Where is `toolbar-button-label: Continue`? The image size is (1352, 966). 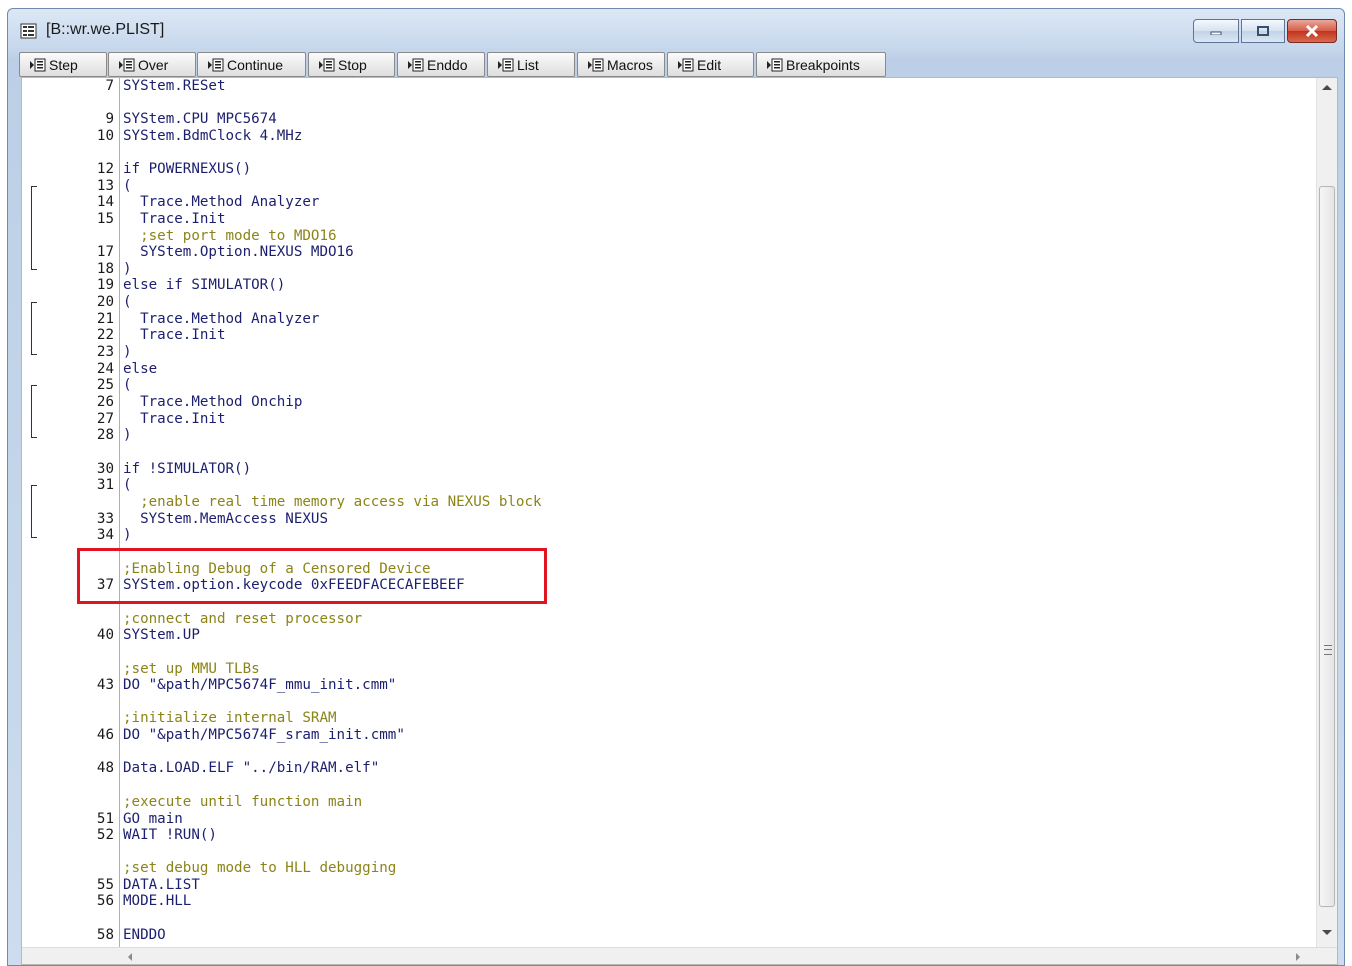
toolbar-button-label: Continue is located at coordinates (255, 64).